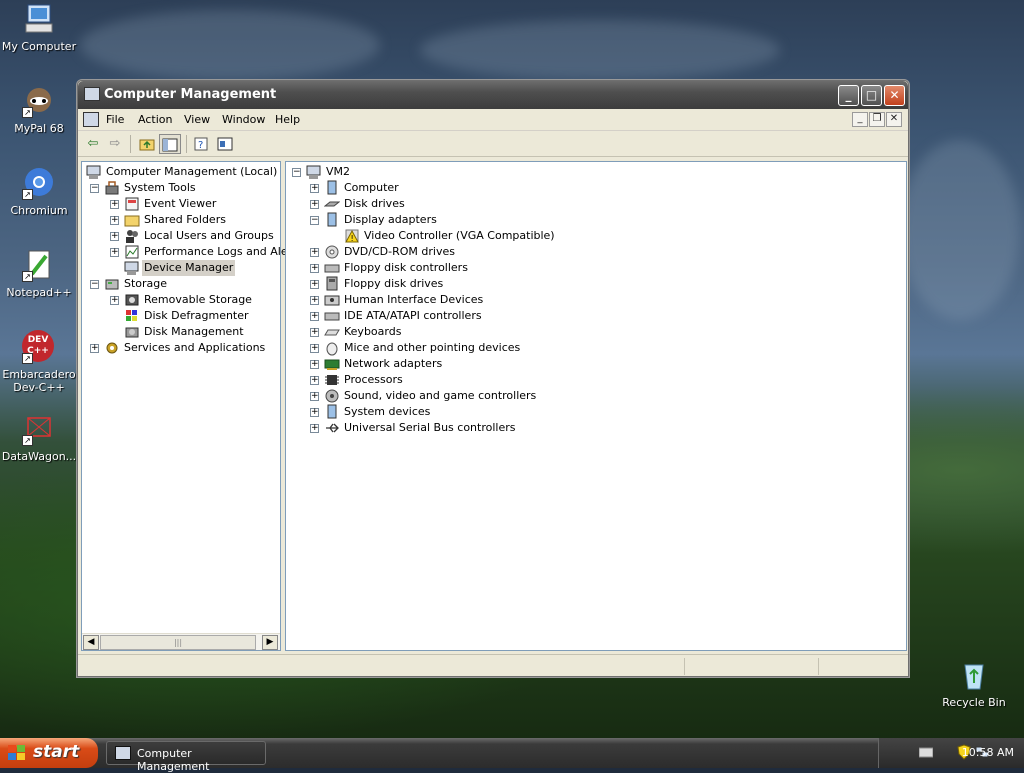  What do you see at coordinates (848, 95) in the screenshot?
I see `minimize-button: _` at bounding box center [848, 95].